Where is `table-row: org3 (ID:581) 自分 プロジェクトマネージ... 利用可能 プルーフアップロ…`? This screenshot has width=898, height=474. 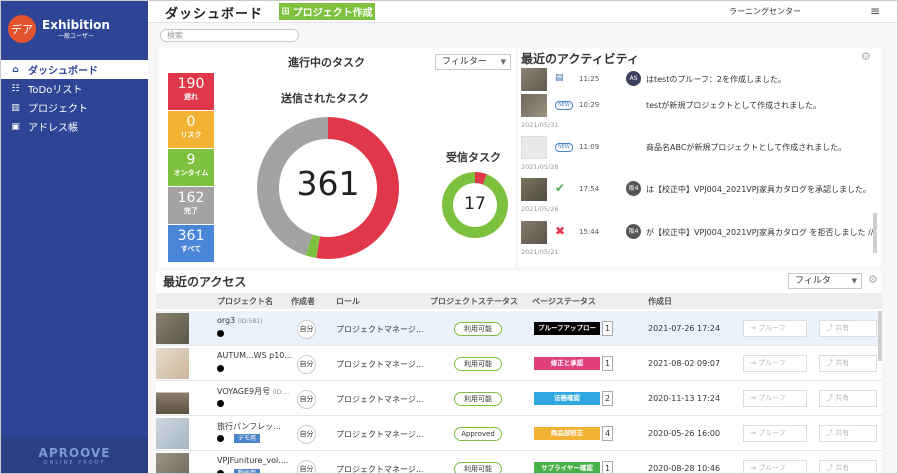 table-row: org3 (ID:581) 自分 プロジェクトマネージ... 利用可能 プルーフアップロ… is located at coordinates (519, 328).